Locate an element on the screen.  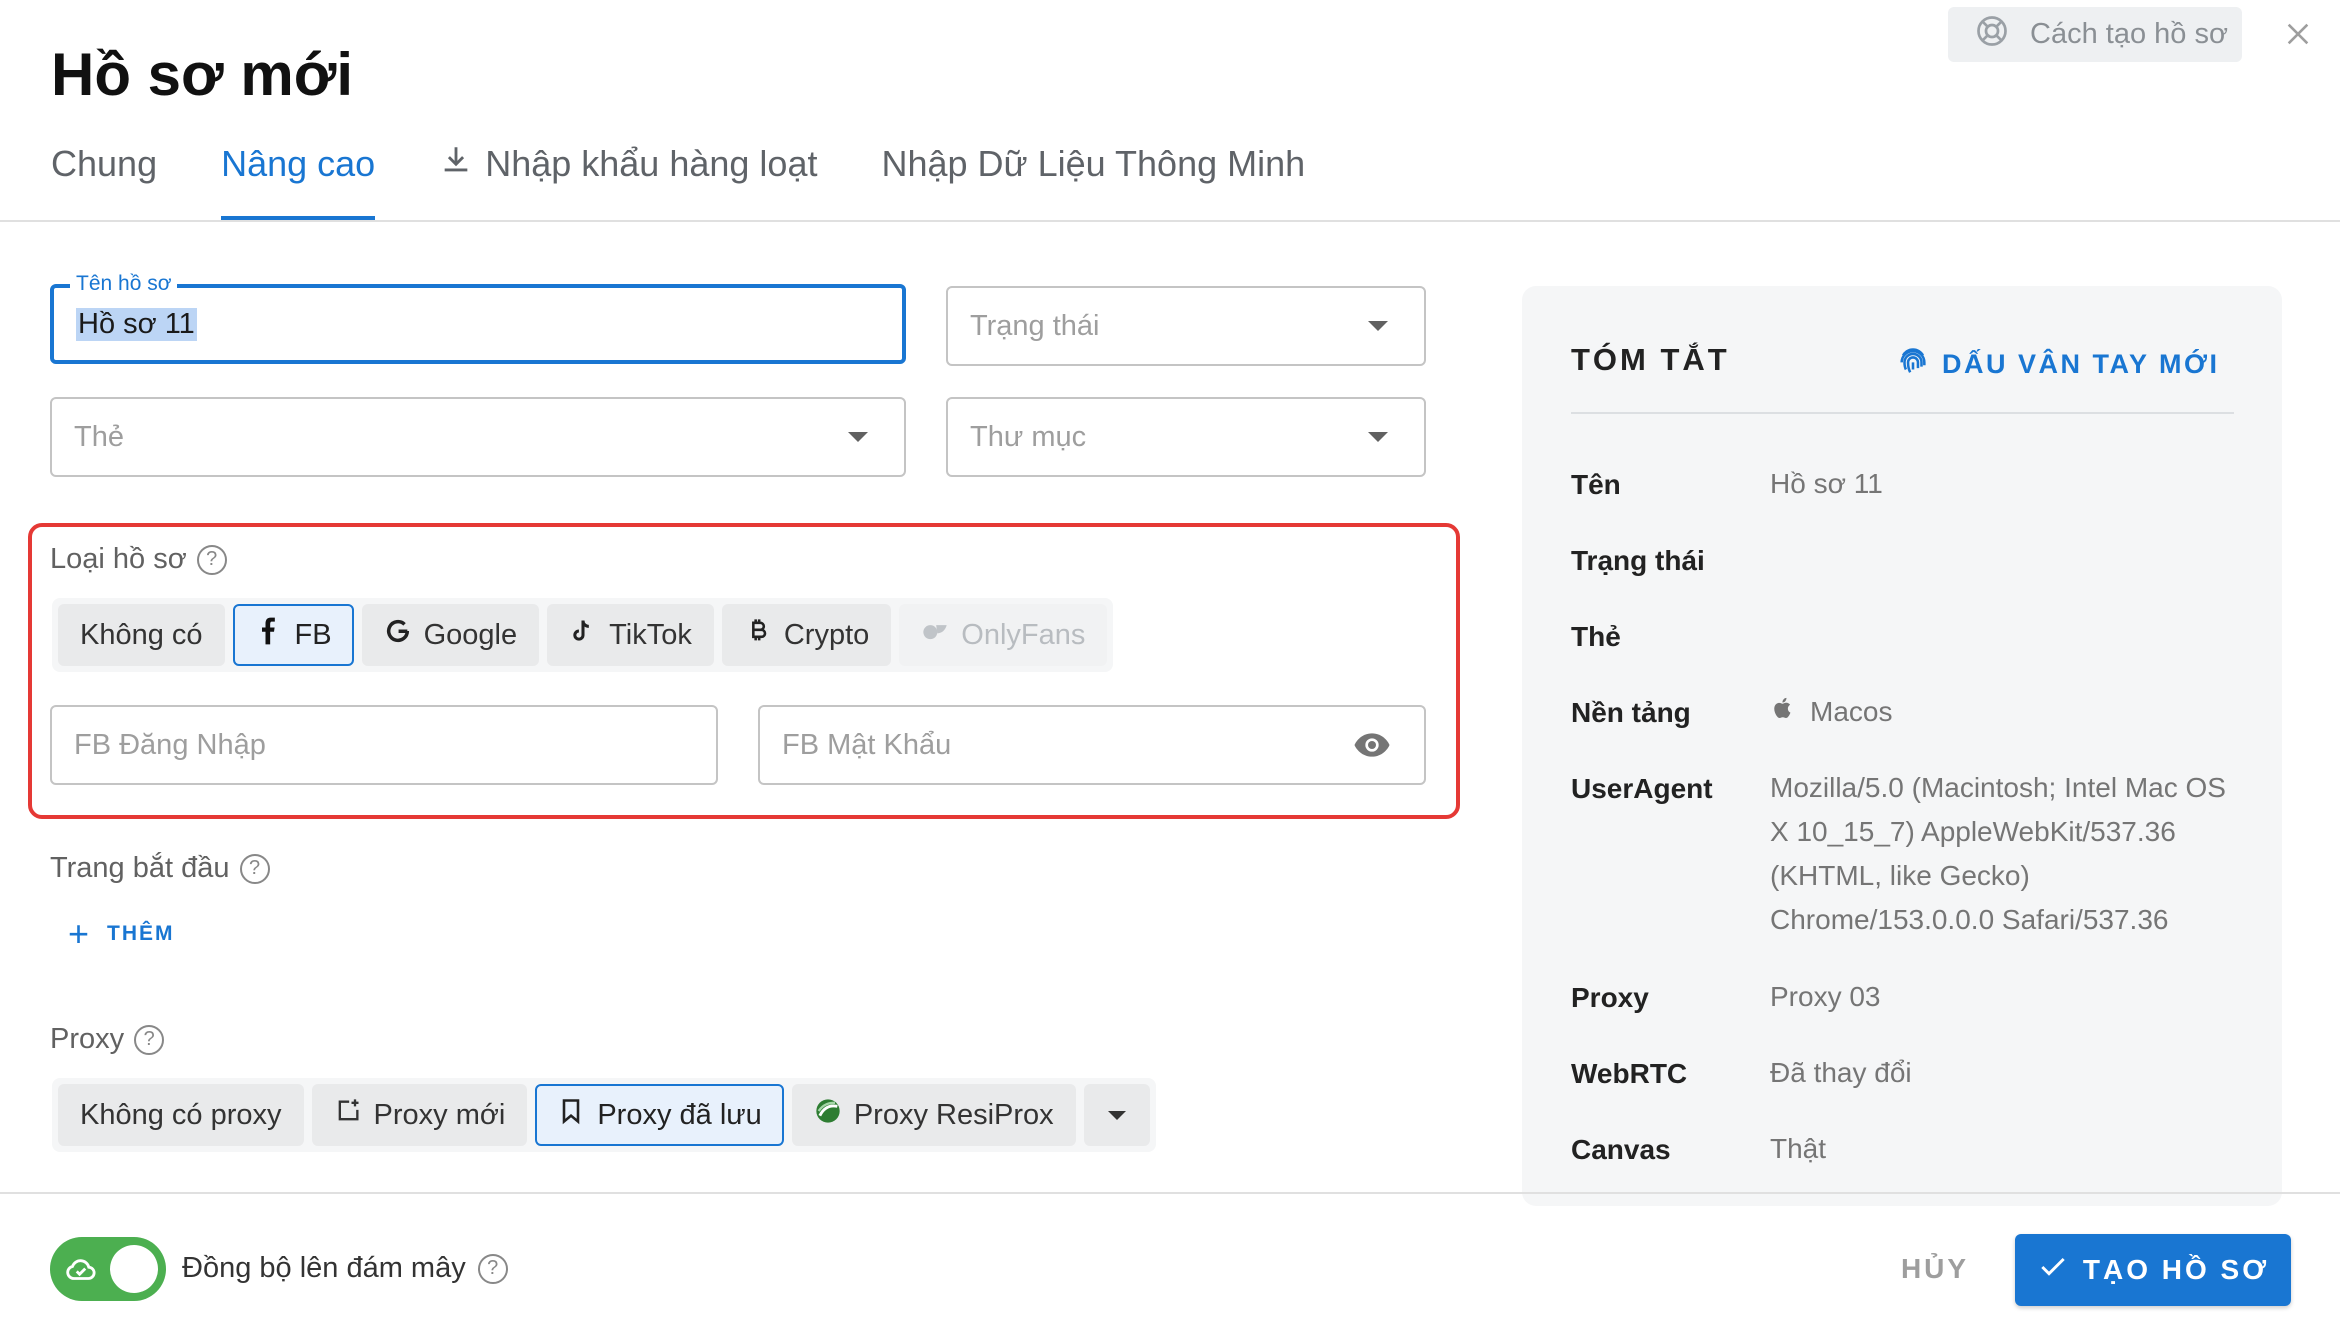
profile-name-legend: Tên hồ sơ is located at coordinates (124, 284).